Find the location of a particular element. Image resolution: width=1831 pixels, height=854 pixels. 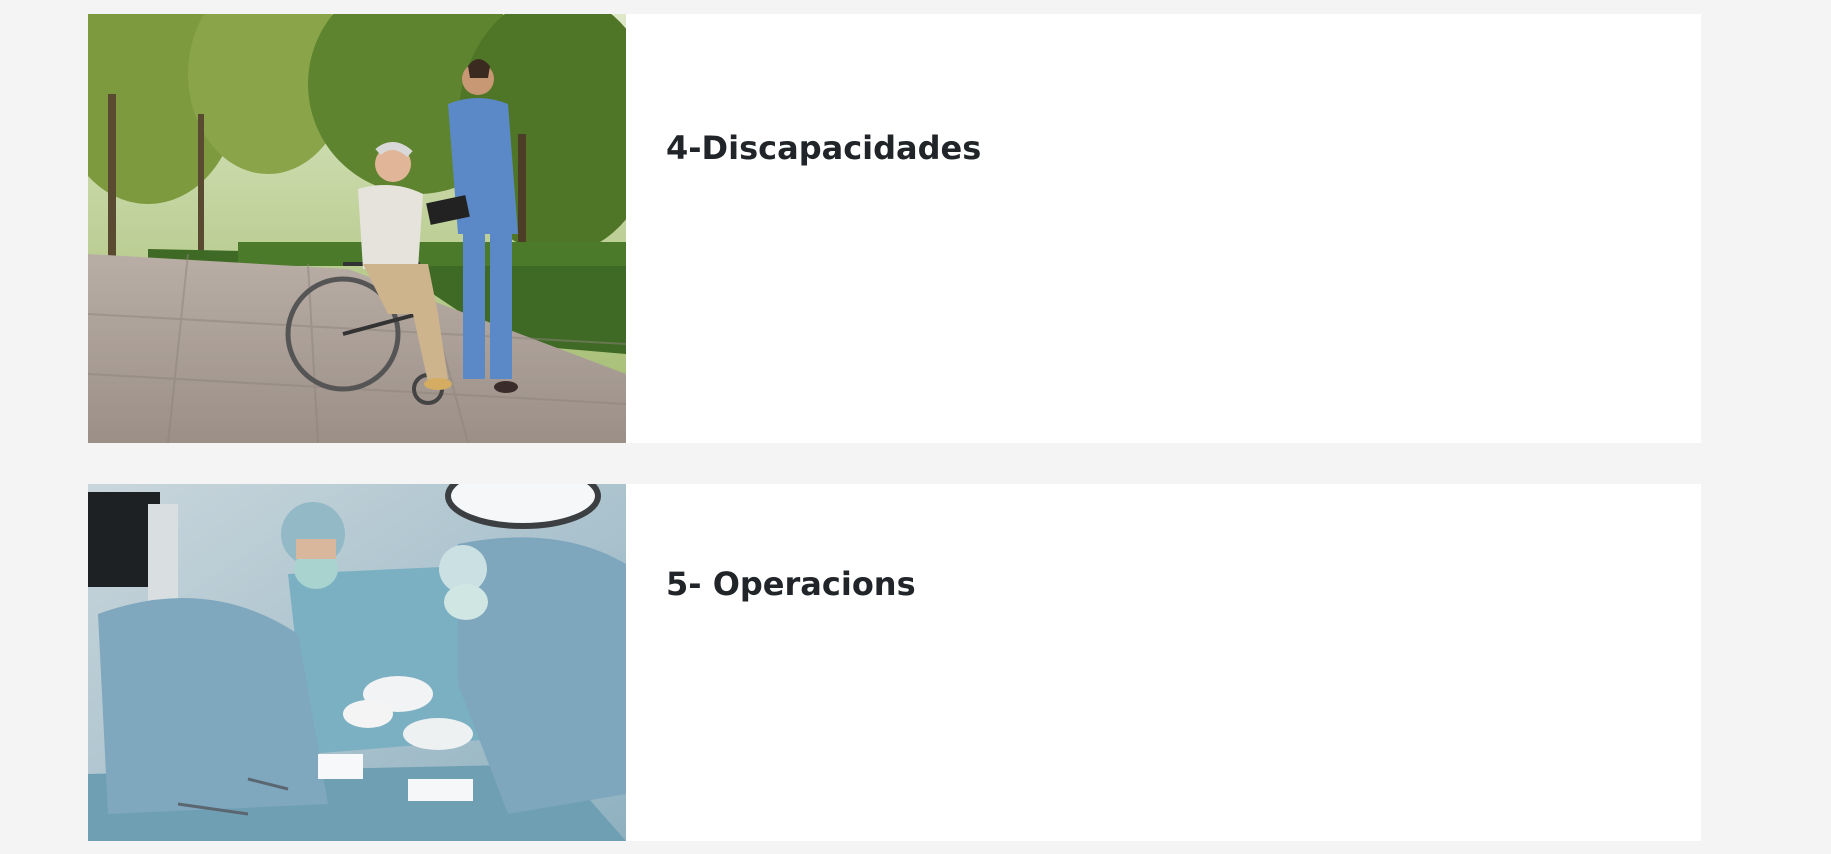

surgery-photo is located at coordinates (357, 662).